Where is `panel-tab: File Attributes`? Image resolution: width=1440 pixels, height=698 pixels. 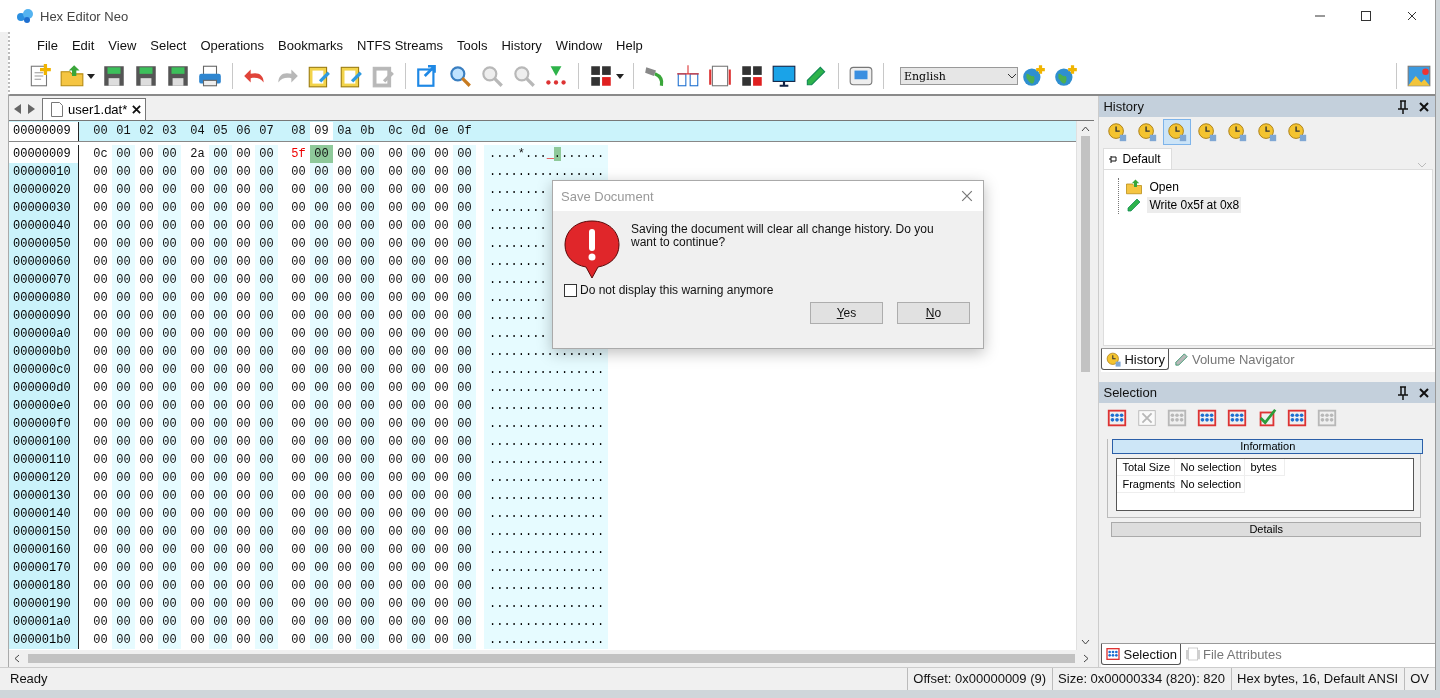
panel-tab: File Attributes is located at coordinates (1233, 654).